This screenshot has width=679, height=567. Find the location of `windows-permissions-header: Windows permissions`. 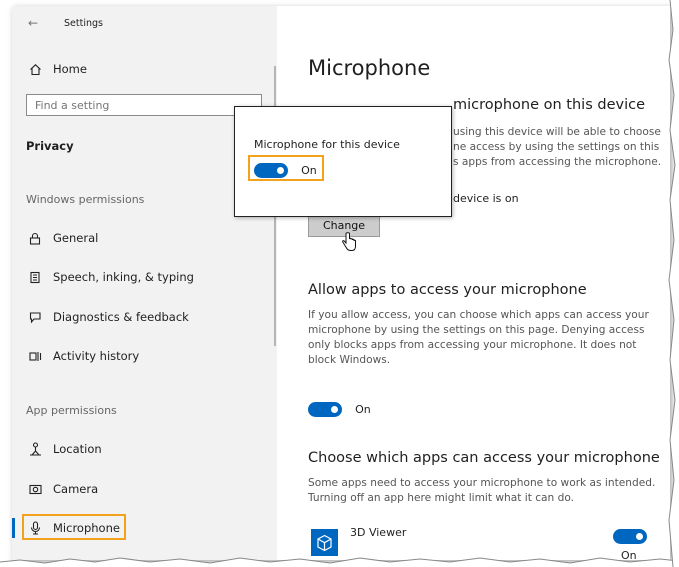

windows-permissions-header: Windows permissions is located at coordinates (85, 199).